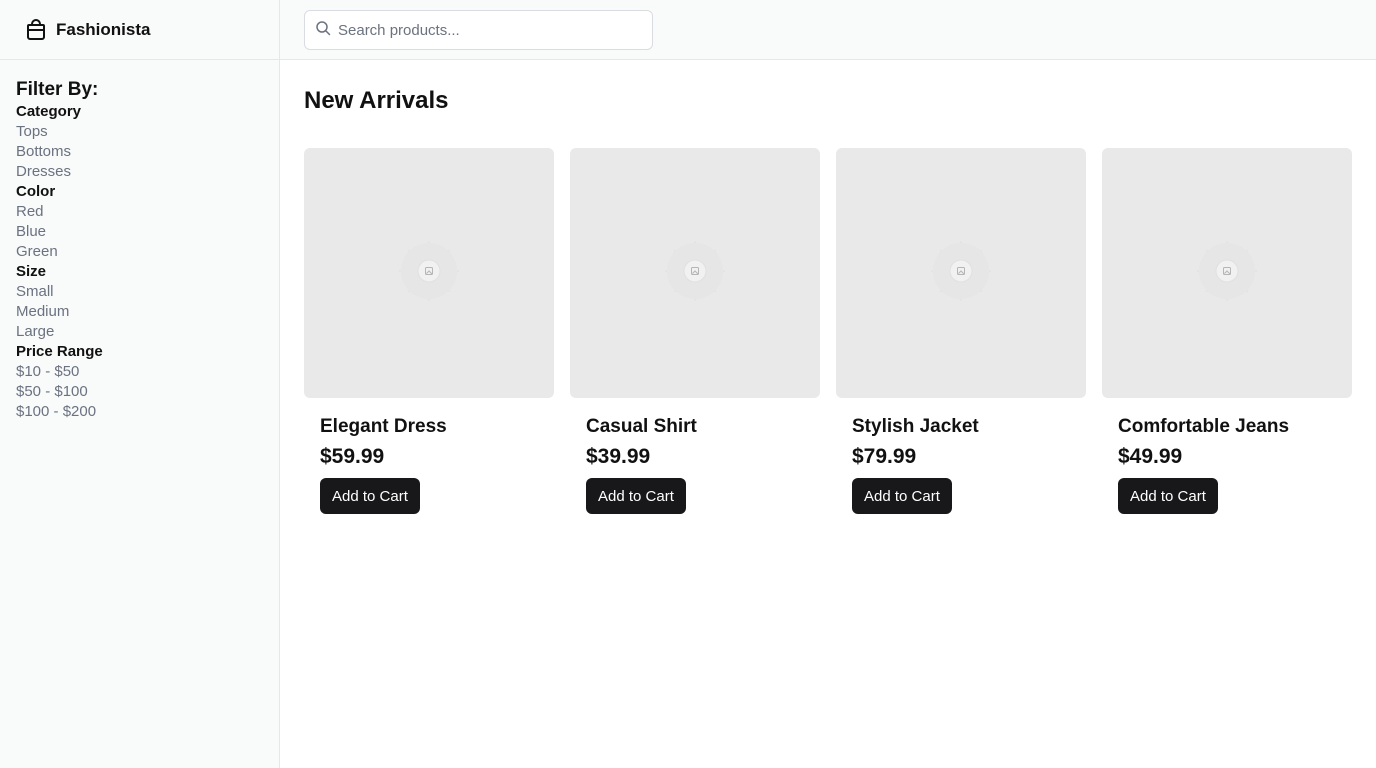 Image resolution: width=1376 pixels, height=768 pixels. I want to click on filter-option-price-50-100: $50 - $100, so click(139, 392).